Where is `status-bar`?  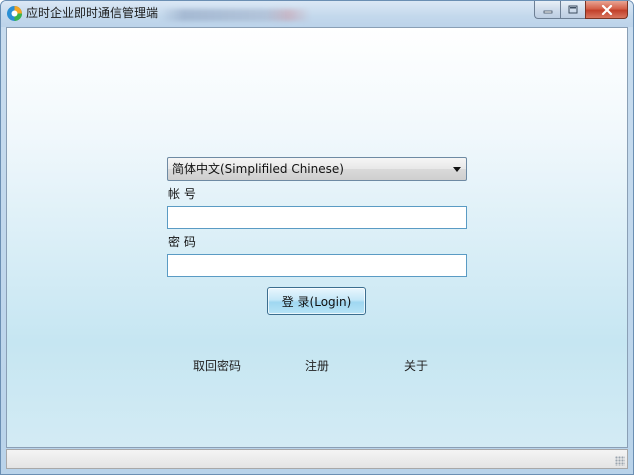 status-bar is located at coordinates (317, 459).